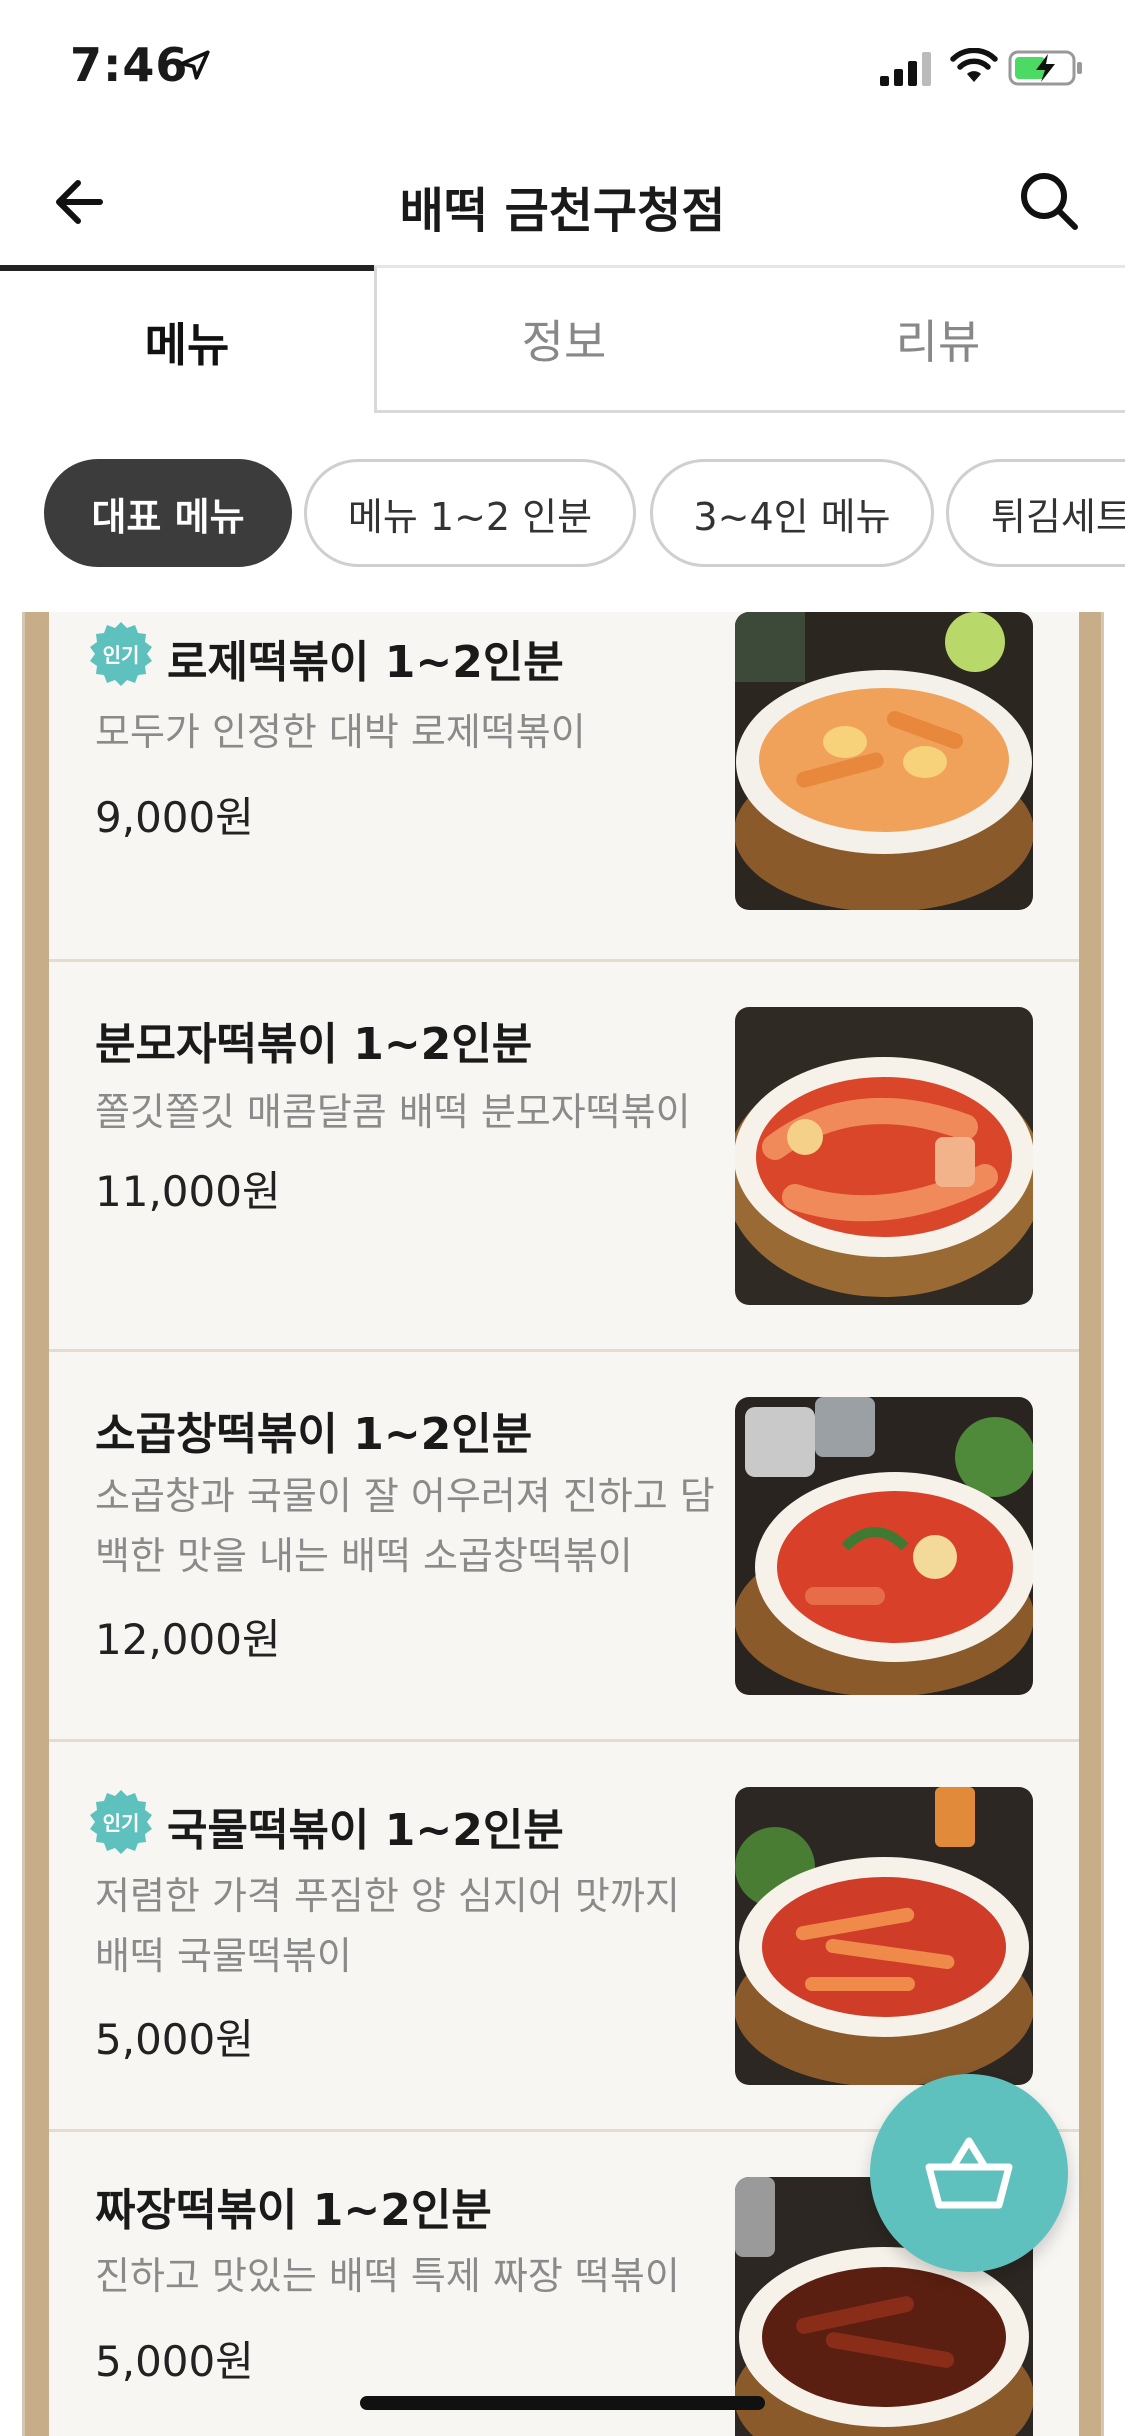  I want to click on gukmul-tteokbokki-photo, so click(884, 1936).